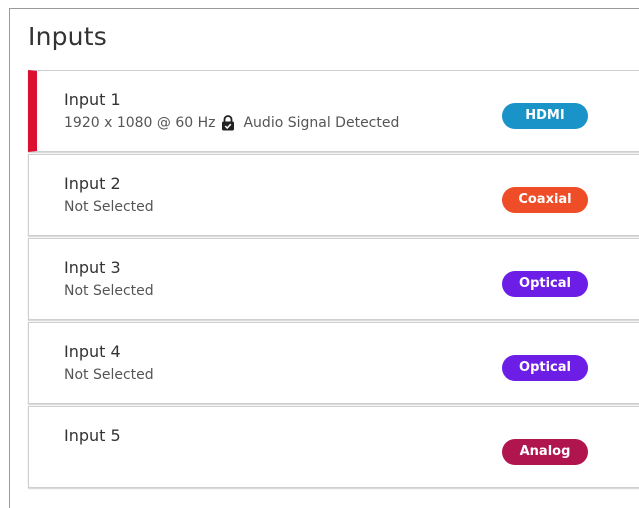 The width and height of the screenshot is (639, 508). What do you see at coordinates (228, 123) in the screenshot?
I see `lock-check-icon` at bounding box center [228, 123].